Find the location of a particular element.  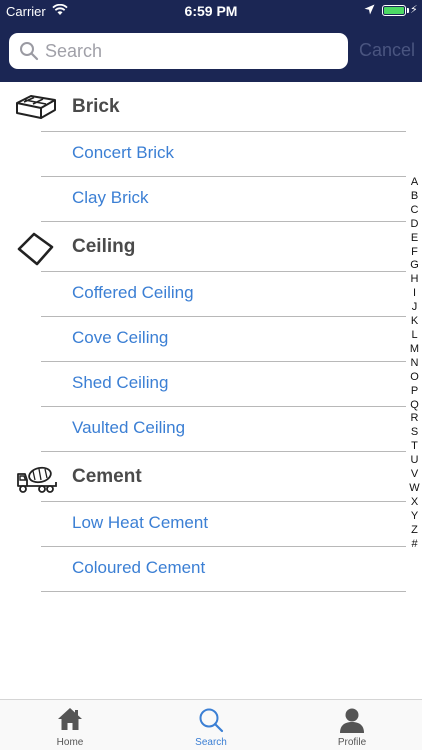

status-time: 6:59 PM is located at coordinates (211, 11).